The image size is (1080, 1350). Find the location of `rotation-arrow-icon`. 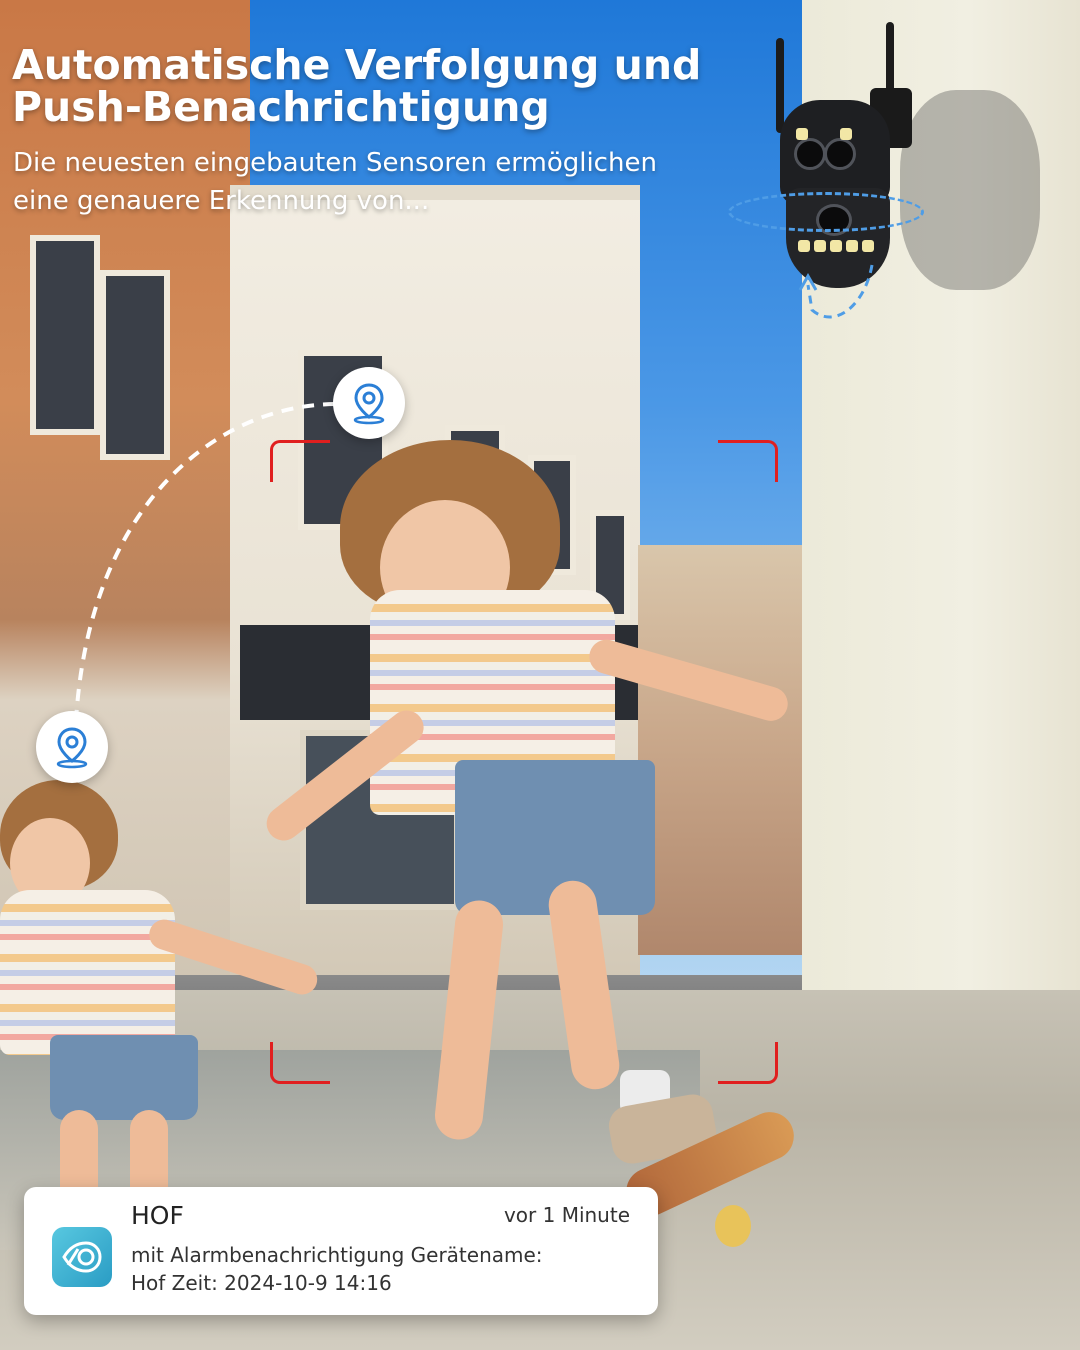

rotation-arrow-icon is located at coordinates (840, 291).